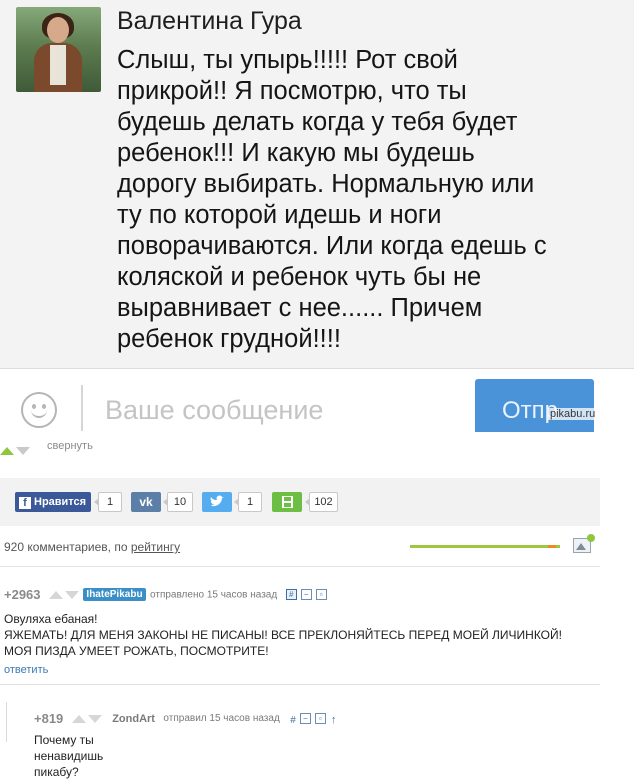 The width and height of the screenshot is (634, 780). Describe the element at coordinates (584, 543) in the screenshot. I see `image-toggle-icon` at that location.